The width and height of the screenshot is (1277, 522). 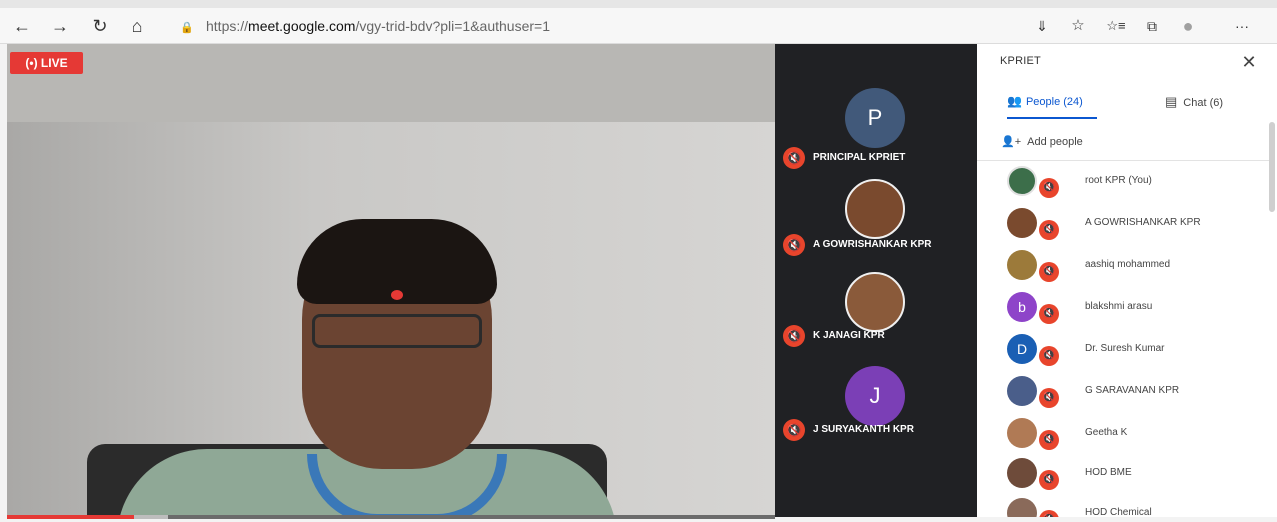 What do you see at coordinates (1128, 264) in the screenshot?
I see `participant-name: aashiq mohammed` at bounding box center [1128, 264].